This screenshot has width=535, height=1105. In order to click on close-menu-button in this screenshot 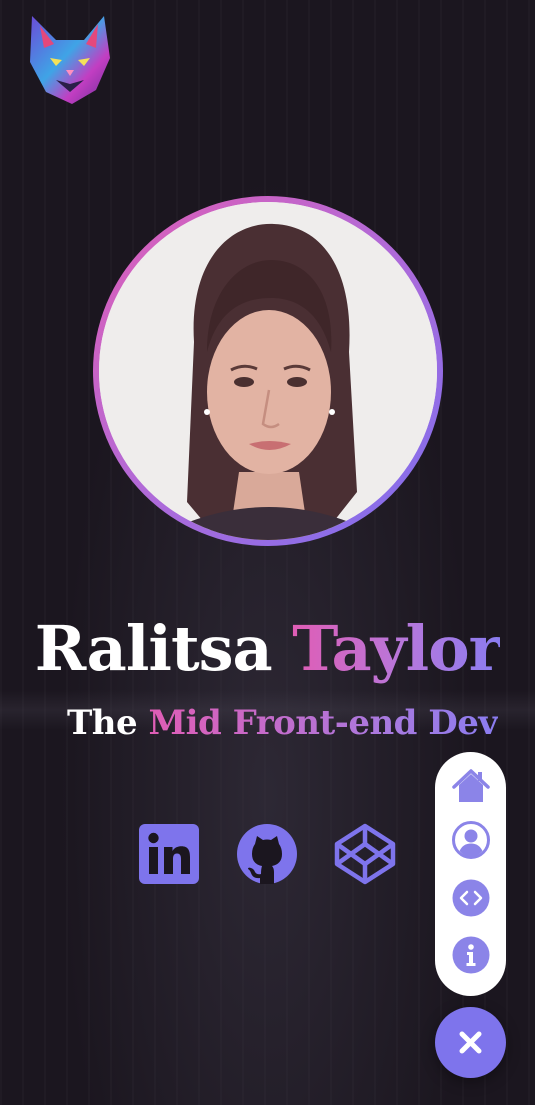, I will do `click(470, 1042)`.